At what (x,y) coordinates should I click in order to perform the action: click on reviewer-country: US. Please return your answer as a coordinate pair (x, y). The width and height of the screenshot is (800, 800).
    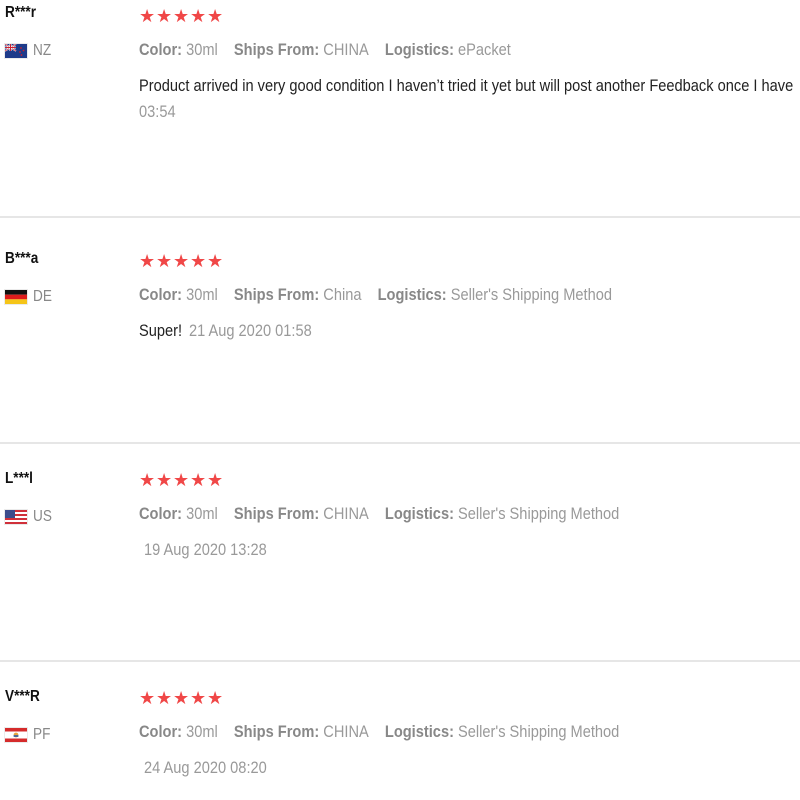
    Looking at the image, I should click on (30, 517).